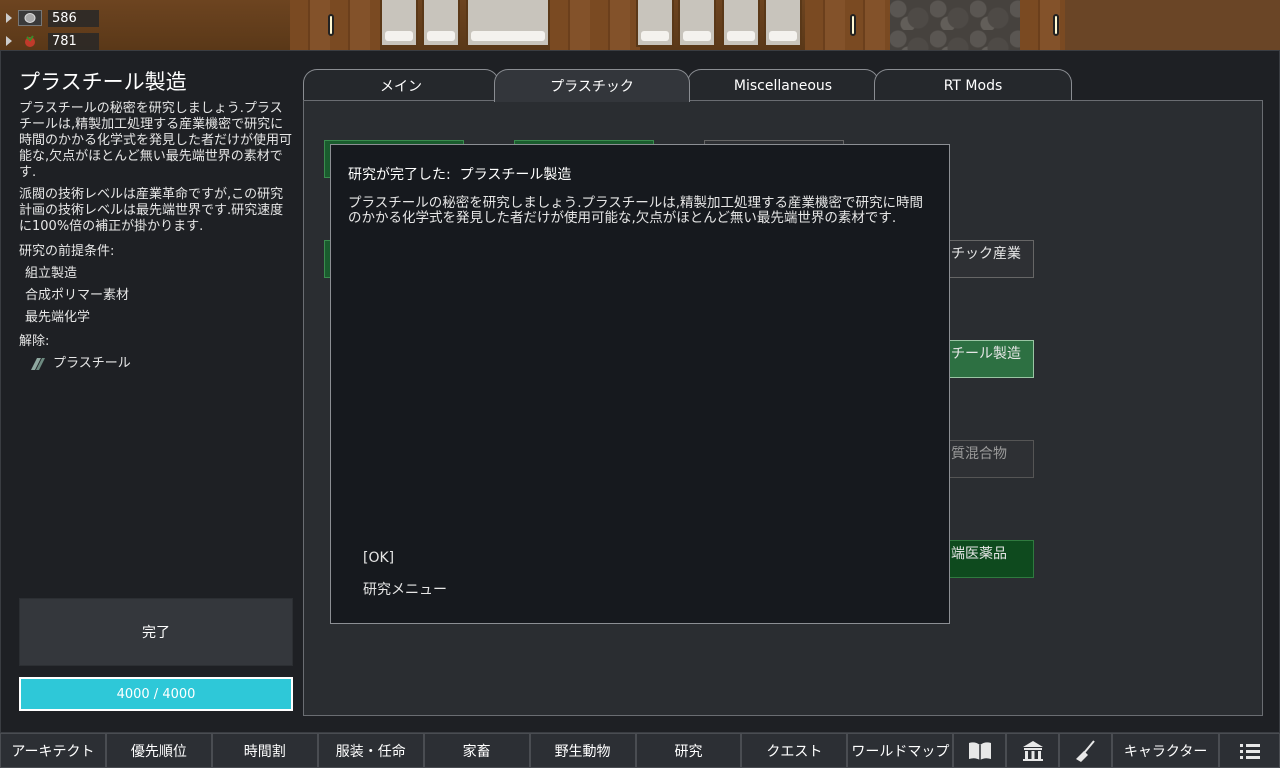 This screenshot has width=1280, height=768. What do you see at coordinates (157, 364) in the screenshot?
I see `unlock-item: プラスチール` at bounding box center [157, 364].